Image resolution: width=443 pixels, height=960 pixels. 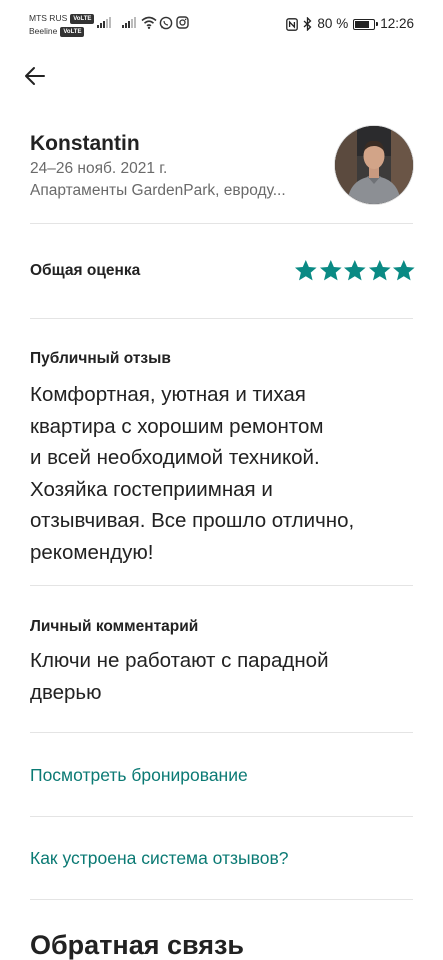 I want to click on public-review-line: Комфортная, уютная и тихая, so click(x=168, y=394).